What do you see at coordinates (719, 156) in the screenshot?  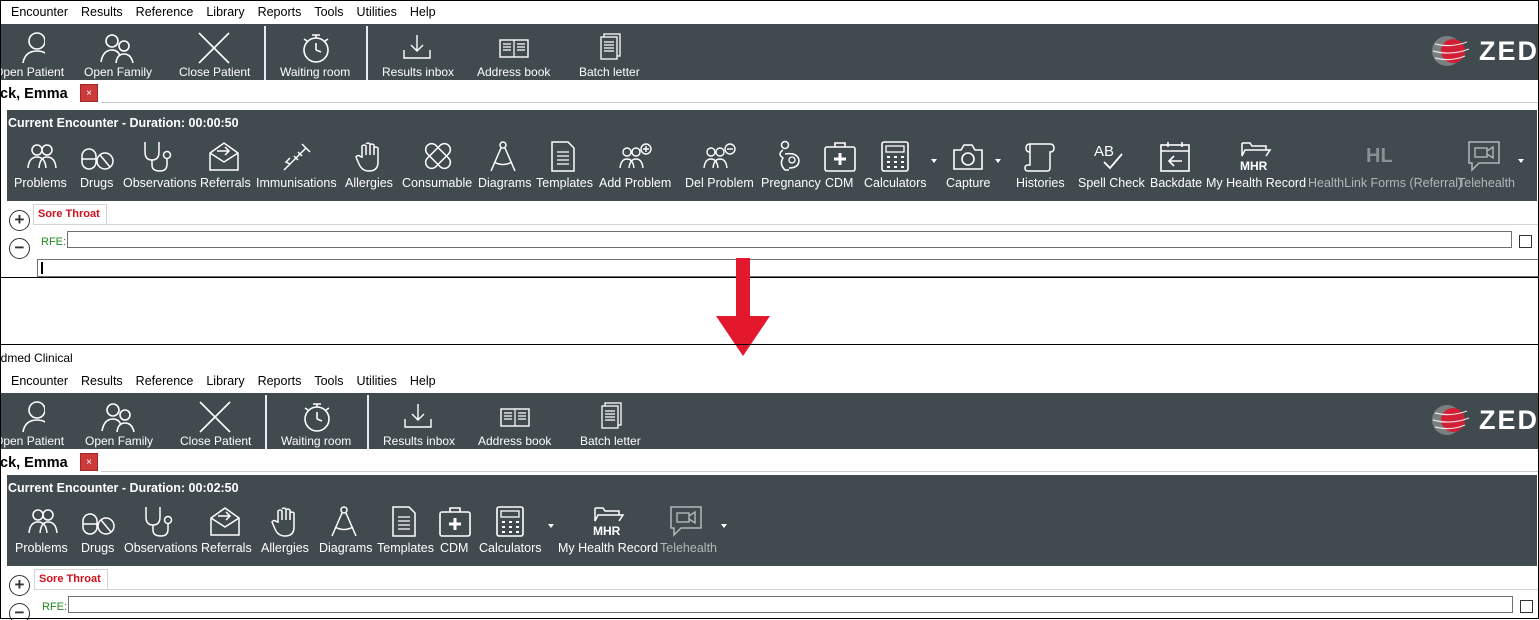 I see `remove-people-icon` at bounding box center [719, 156].